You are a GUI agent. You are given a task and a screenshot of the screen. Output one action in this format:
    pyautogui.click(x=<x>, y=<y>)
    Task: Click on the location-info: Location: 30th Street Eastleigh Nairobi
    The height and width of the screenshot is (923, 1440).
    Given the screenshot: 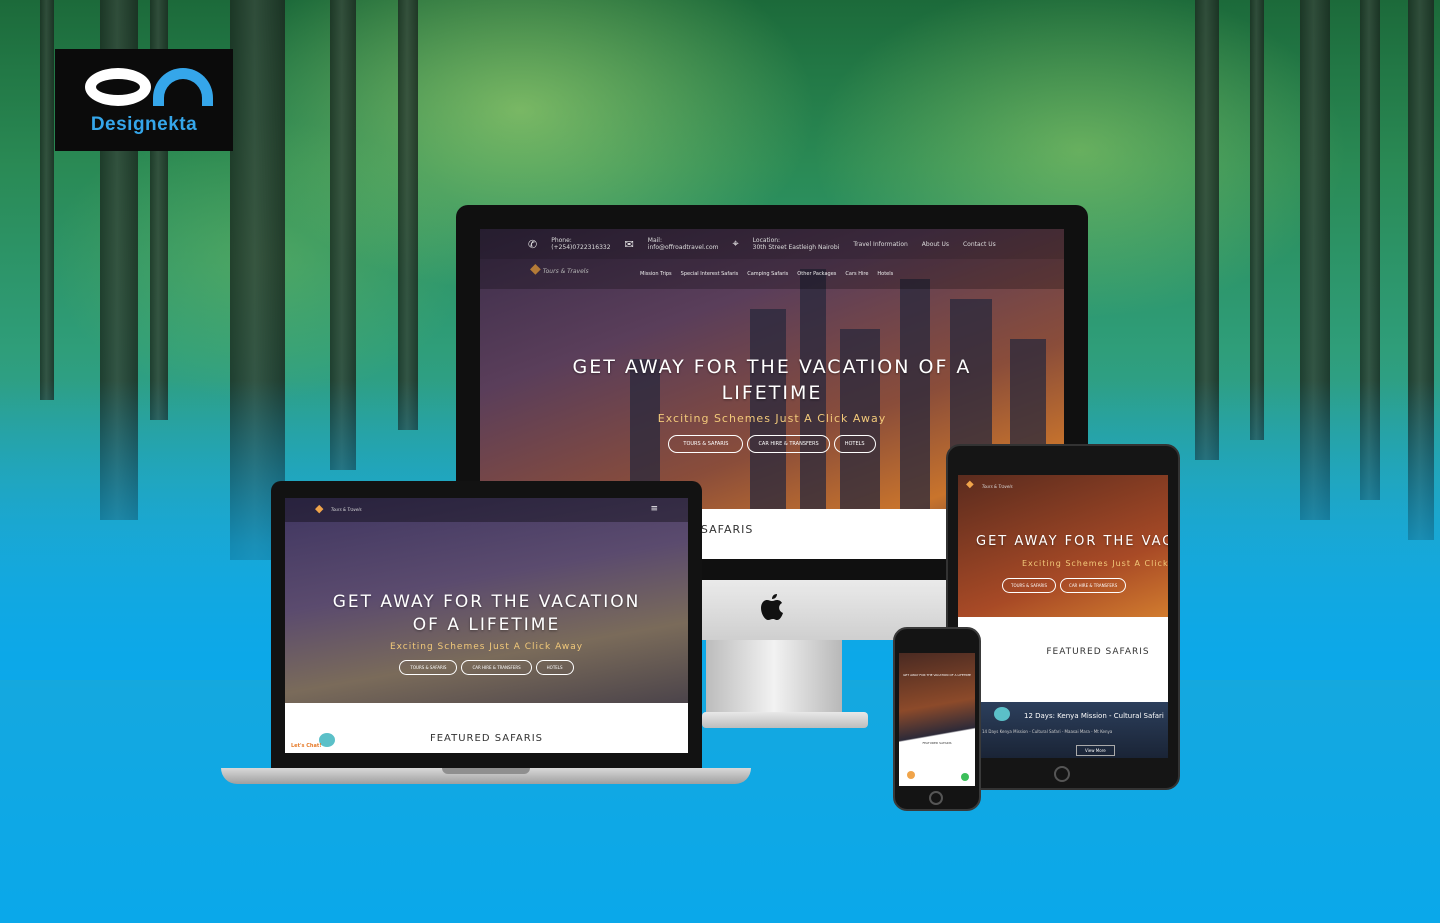 What is the action you would take?
    pyautogui.click(x=796, y=244)
    